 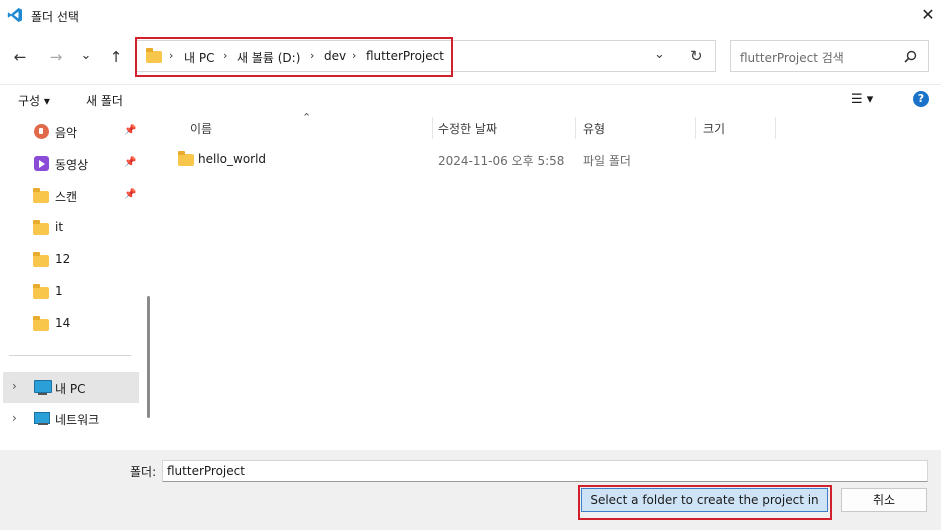 I want to click on sidebar-item-label: 스캔, so click(x=66, y=197).